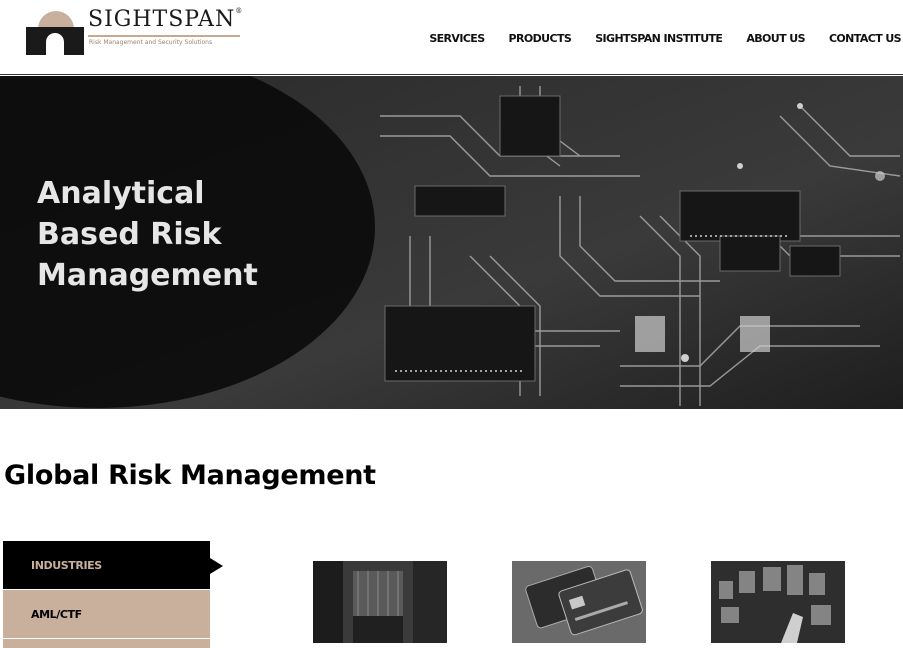 The height and width of the screenshot is (648, 903). Describe the element at coordinates (106, 614) in the screenshot. I see `tab-aml-ctf: AML/CTF` at that location.